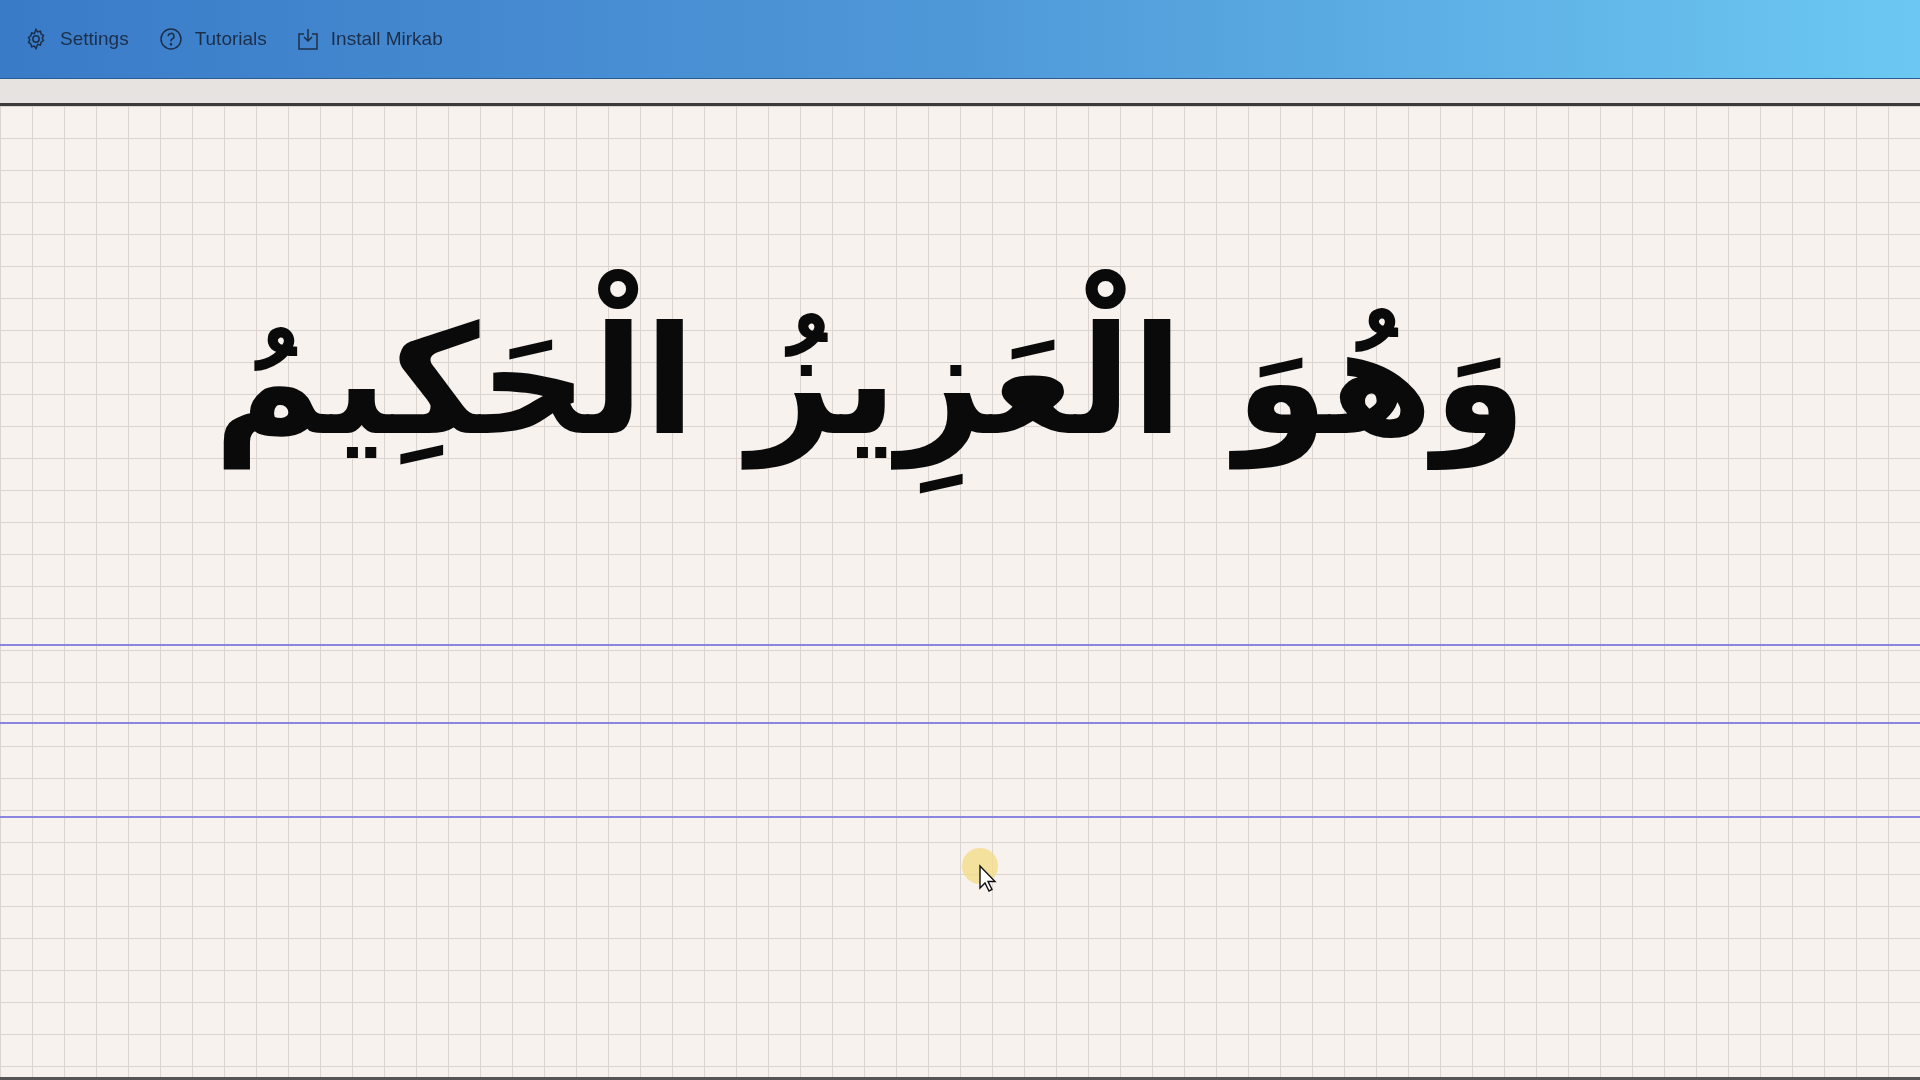 This screenshot has height=1080, width=1920. I want to click on toolbar-button: Install Mirkab, so click(369, 39).